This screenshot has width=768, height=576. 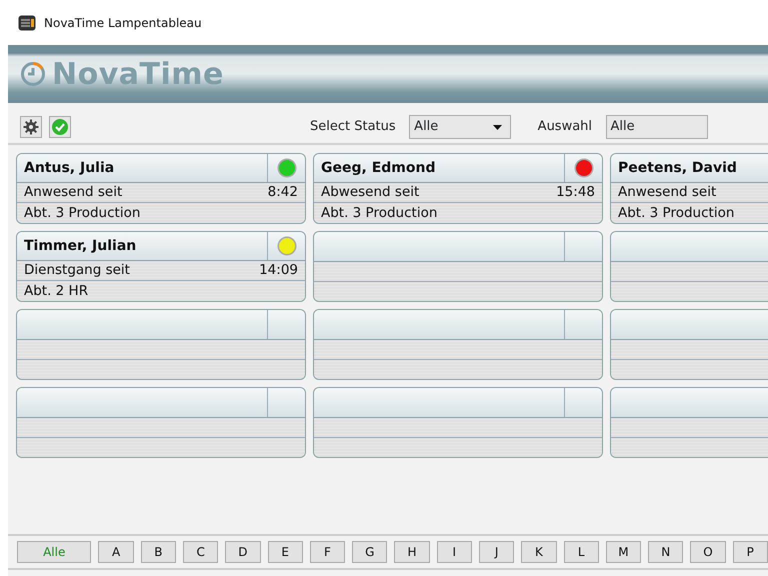 I want to click on letter-filter-button: L, so click(x=581, y=552).